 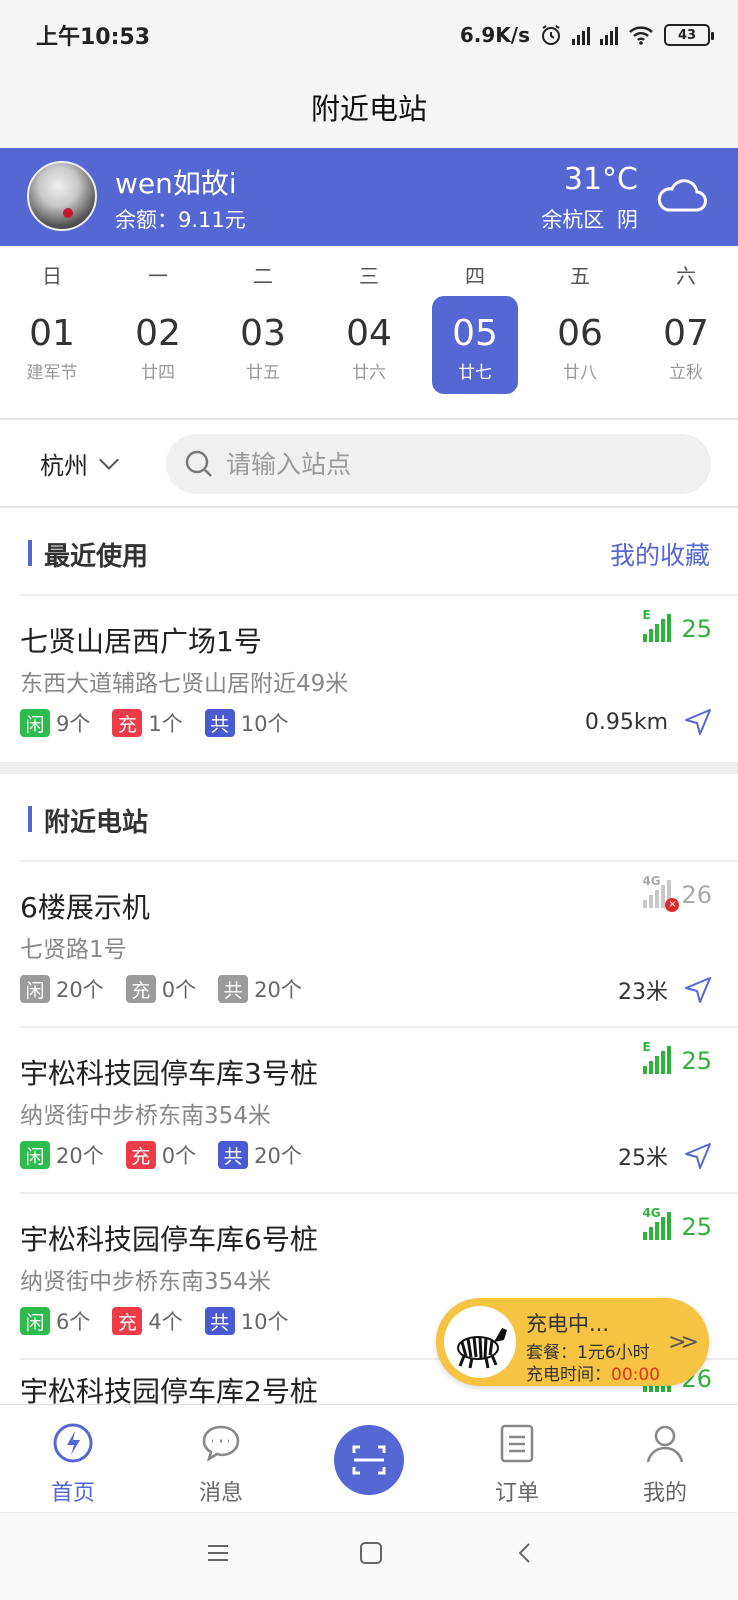 I want to click on lightning-icon, so click(x=73, y=1443).